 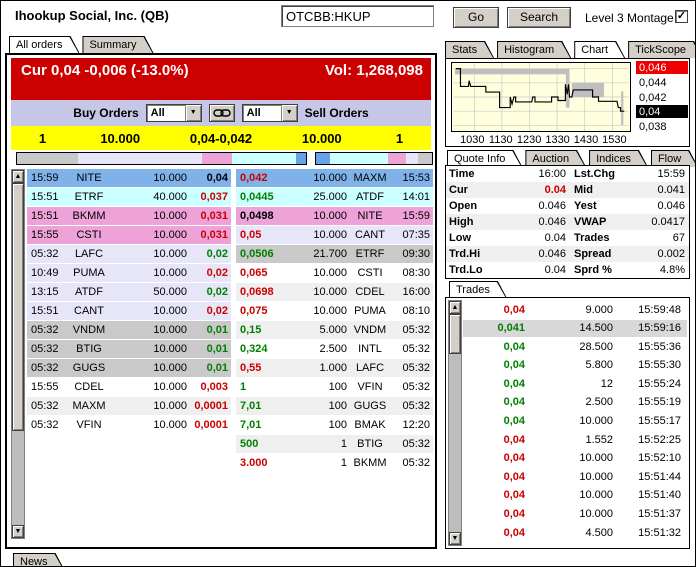 What do you see at coordinates (254, 273) in the screenshot?
I see `cell-p: 0,065` at bounding box center [254, 273].